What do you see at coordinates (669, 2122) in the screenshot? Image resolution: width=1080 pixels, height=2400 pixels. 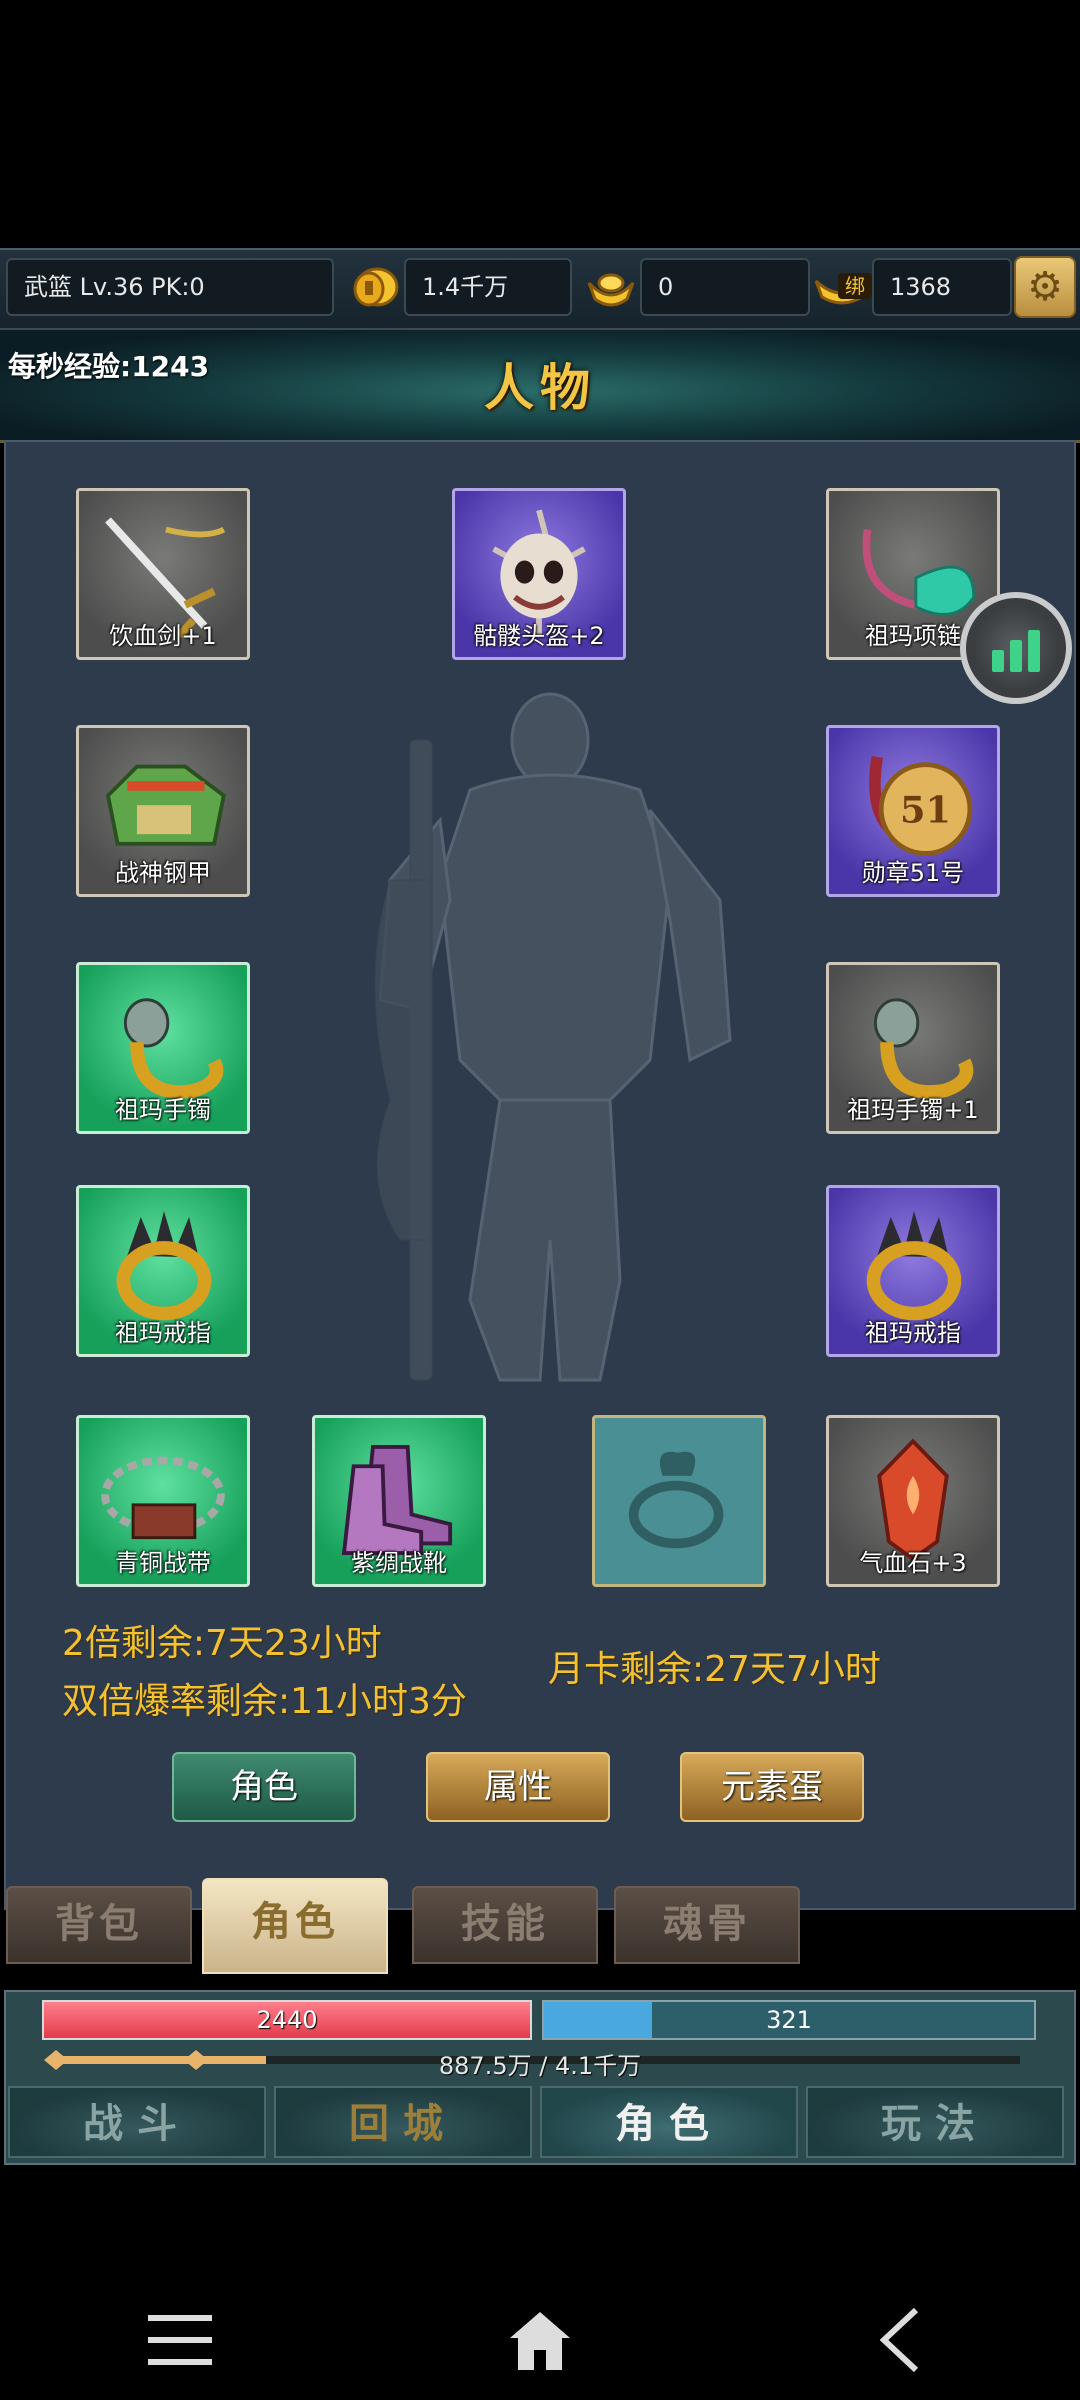 I see `nav-role: 角色` at bounding box center [669, 2122].